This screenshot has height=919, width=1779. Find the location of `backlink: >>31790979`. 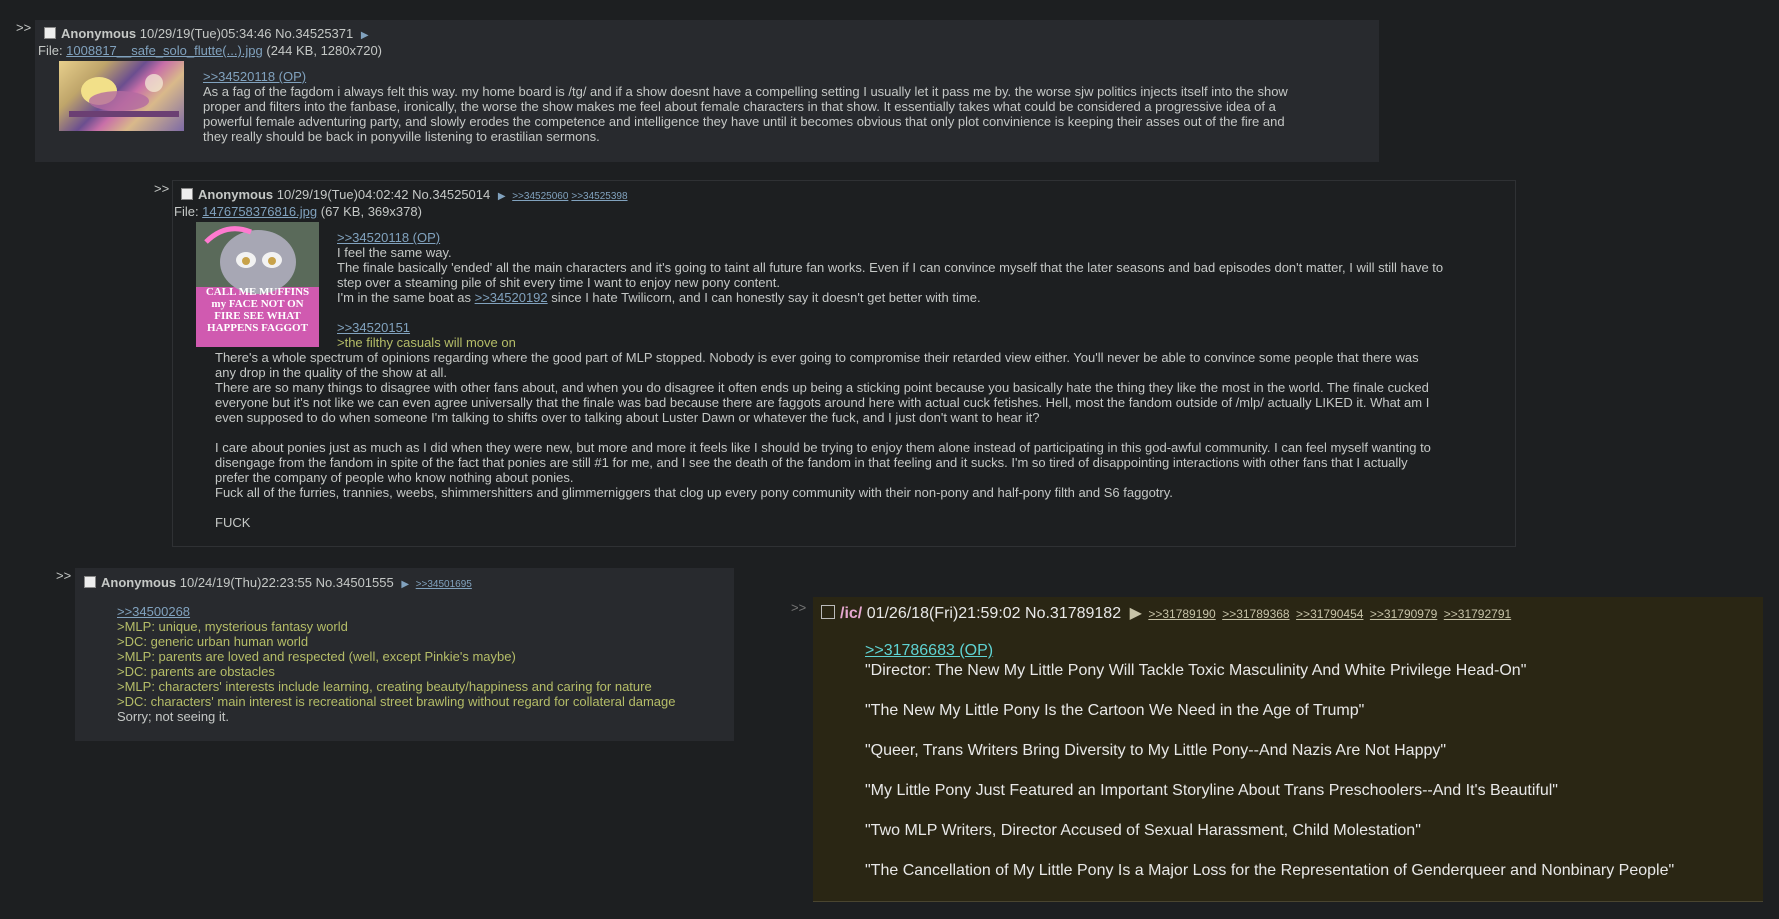

backlink: >>31790979 is located at coordinates (1403, 614).